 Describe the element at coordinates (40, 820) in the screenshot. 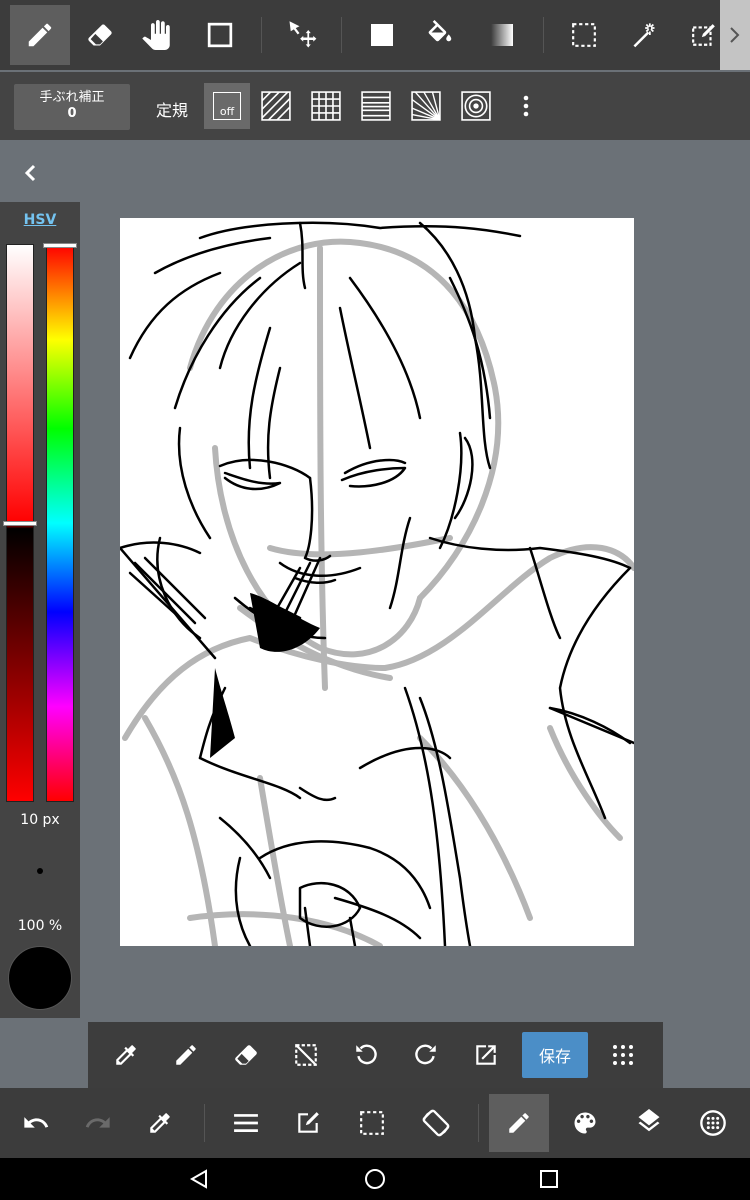

I see `brush-size-label: 10 px` at that location.